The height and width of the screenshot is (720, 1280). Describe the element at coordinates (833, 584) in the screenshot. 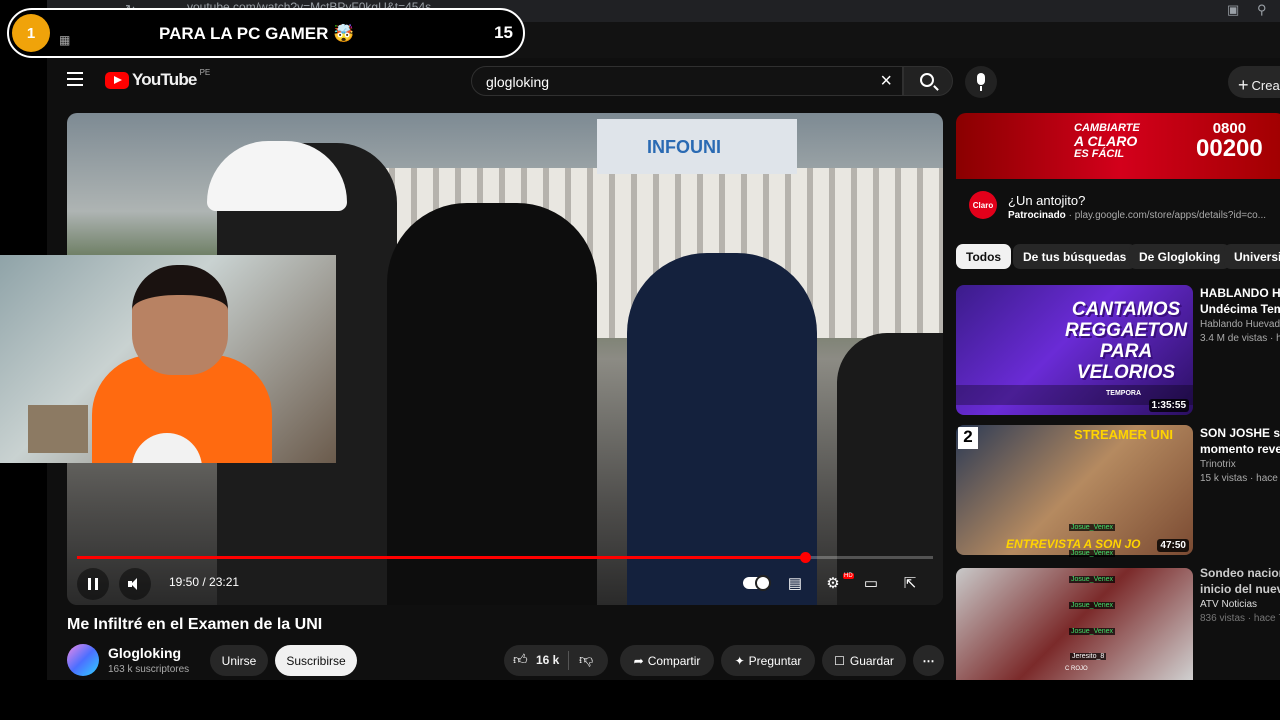

I see `settings-icon: ⚙` at that location.